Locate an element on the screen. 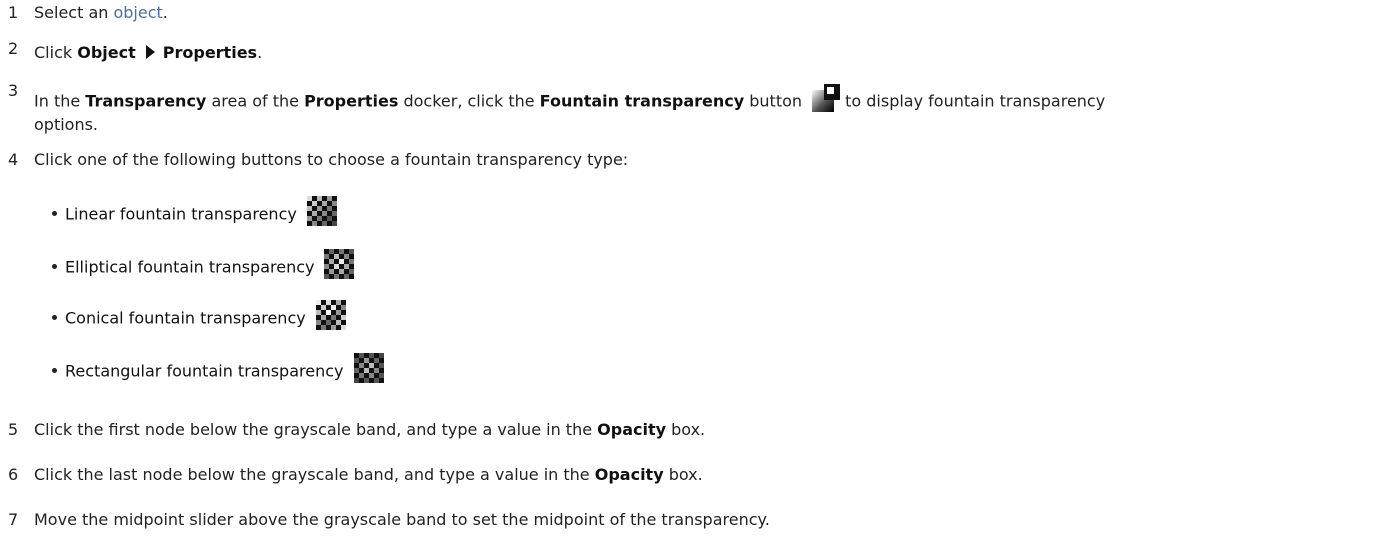 This screenshot has width=1393, height=555. step-number: 7 is located at coordinates (13, 519).